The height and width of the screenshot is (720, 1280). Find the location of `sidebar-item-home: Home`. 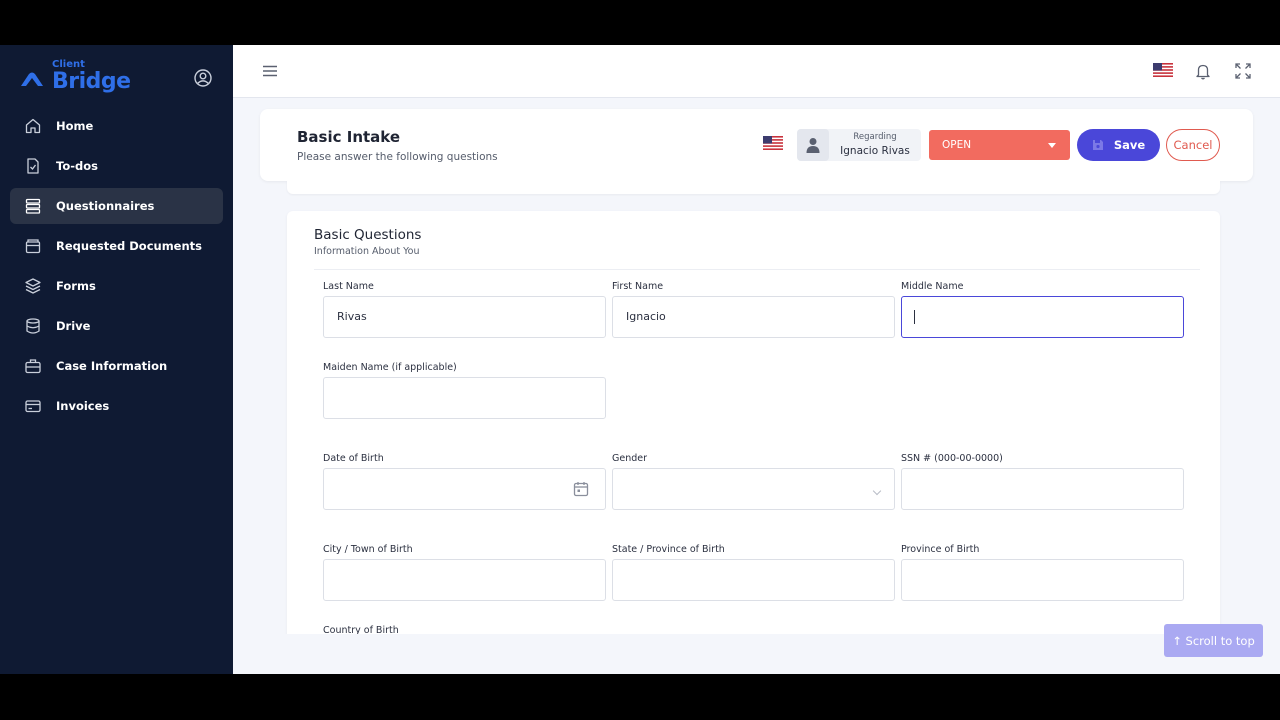

sidebar-item-home: Home is located at coordinates (116, 126).